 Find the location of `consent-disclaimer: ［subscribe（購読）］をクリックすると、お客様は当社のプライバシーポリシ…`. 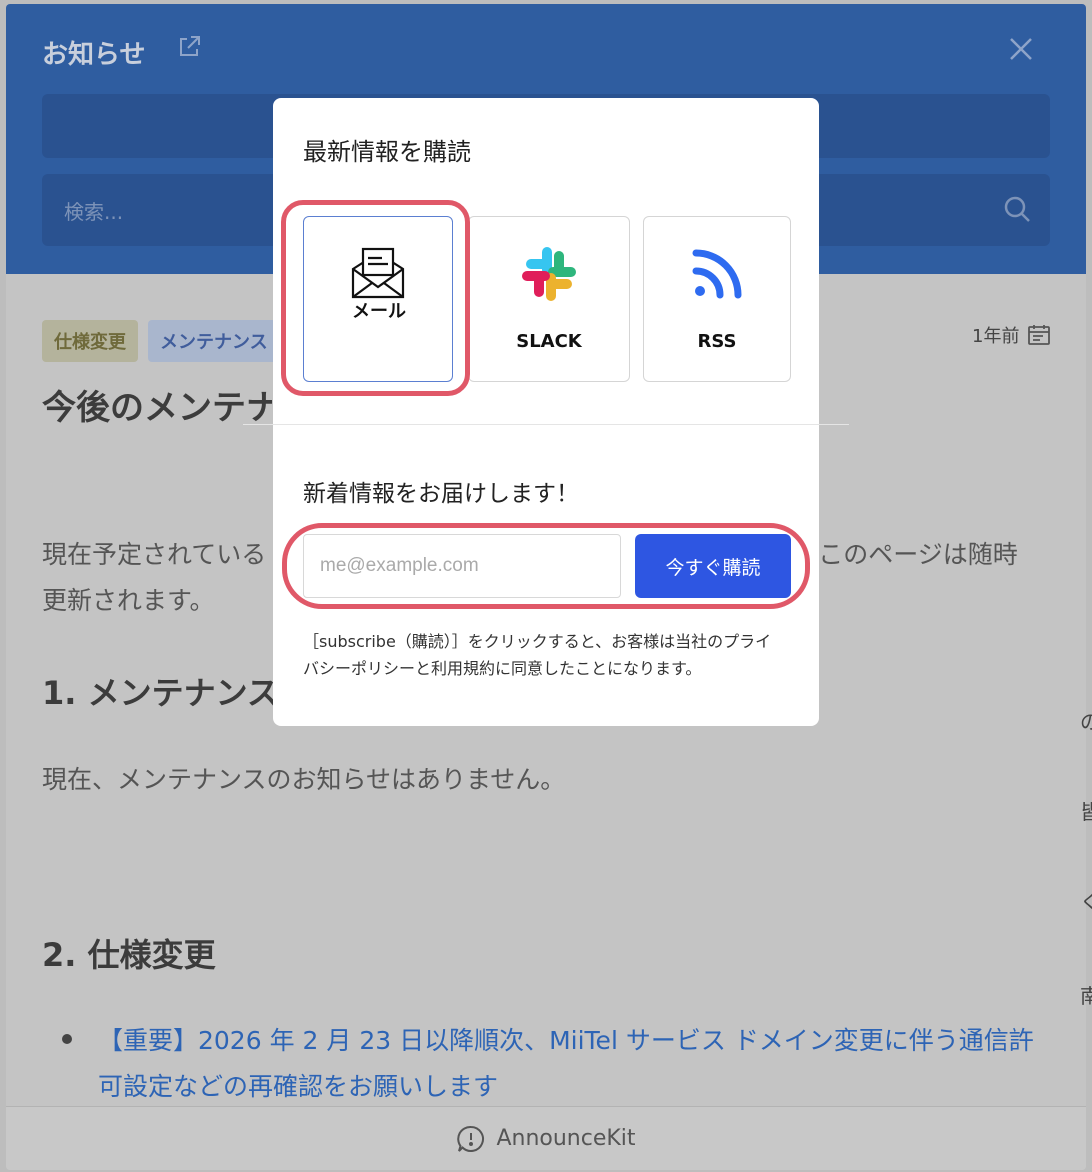

consent-disclaimer: ［subscribe（購読）］をクリックすると、お客様は当社のプライバシーポリシ… is located at coordinates (537, 655).